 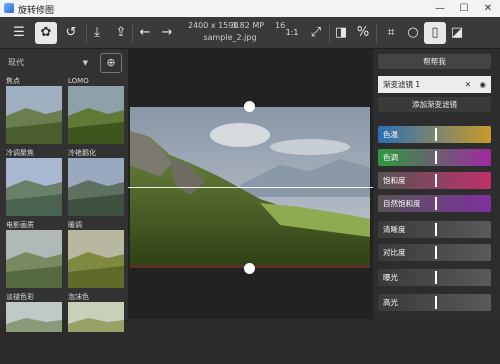 What do you see at coordinates (402, 84) in the screenshot?
I see `filter-name: 渐变滤镜 1` at bounding box center [402, 84].